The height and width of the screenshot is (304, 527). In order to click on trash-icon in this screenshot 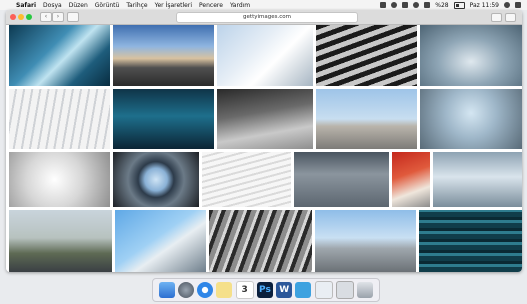, I will do `click(365, 290)`.